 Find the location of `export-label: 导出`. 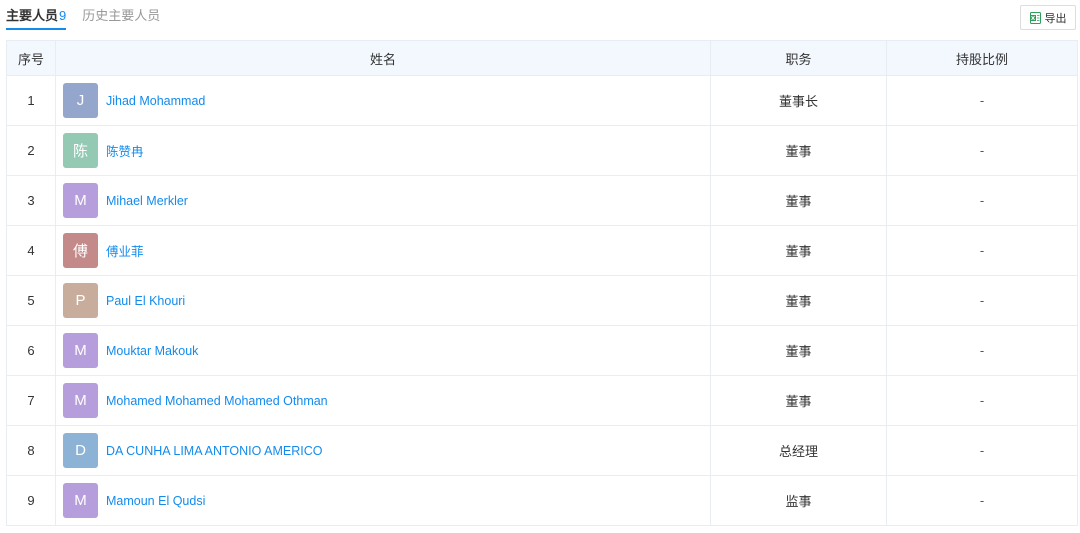

export-label: 导出 is located at coordinates (1055, 18).